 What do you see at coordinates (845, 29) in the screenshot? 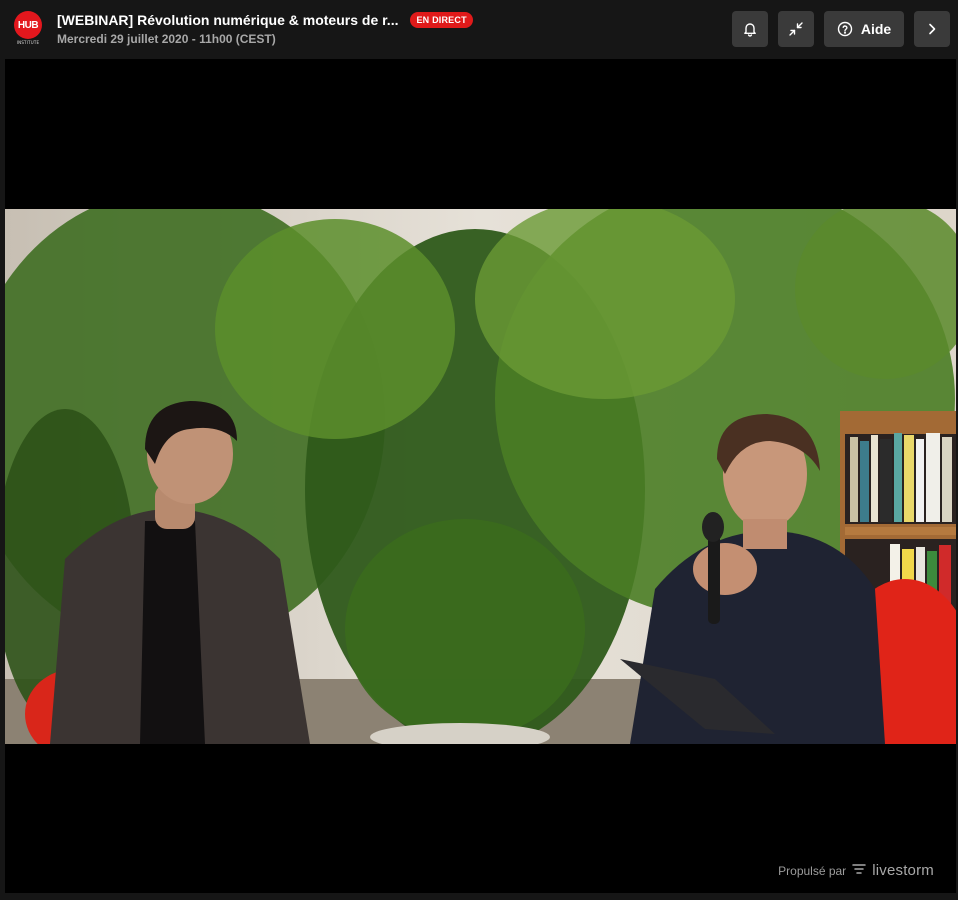
I see `question-circle-icon` at bounding box center [845, 29].